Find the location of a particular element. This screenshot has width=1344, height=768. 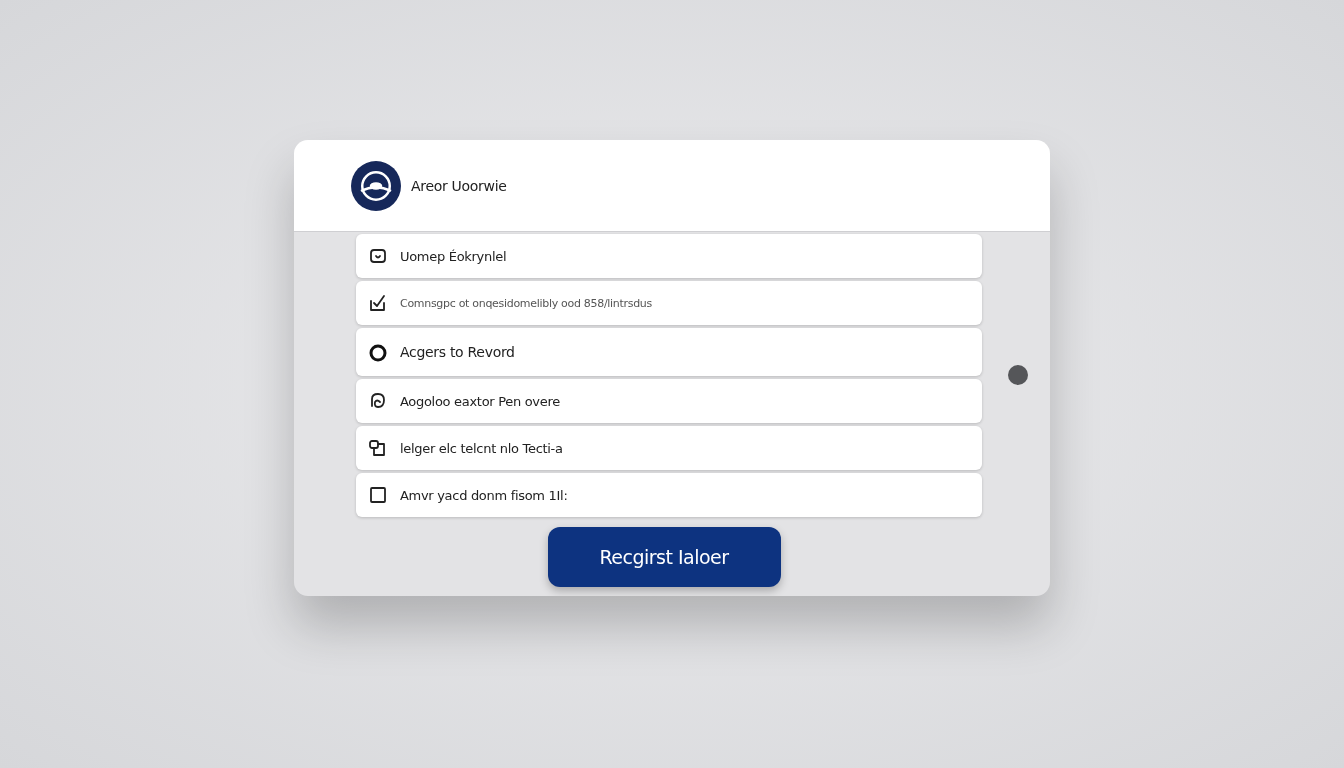

list-item: Comnsgpc ot onqesidomelibly ood 858/lintrsdus is located at coordinates (669, 303).